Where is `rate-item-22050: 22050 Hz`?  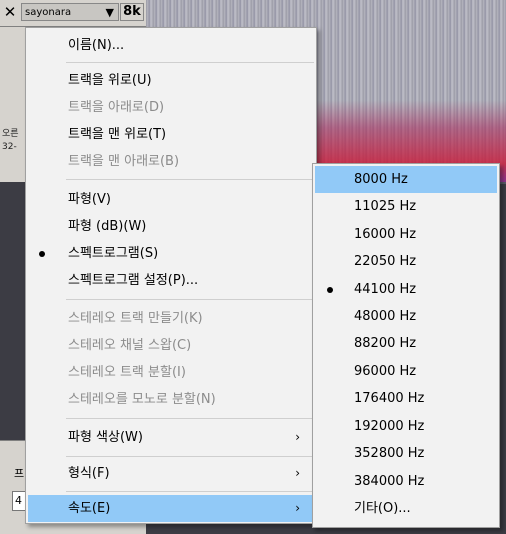 rate-item-22050: 22050 Hz is located at coordinates (406, 261).